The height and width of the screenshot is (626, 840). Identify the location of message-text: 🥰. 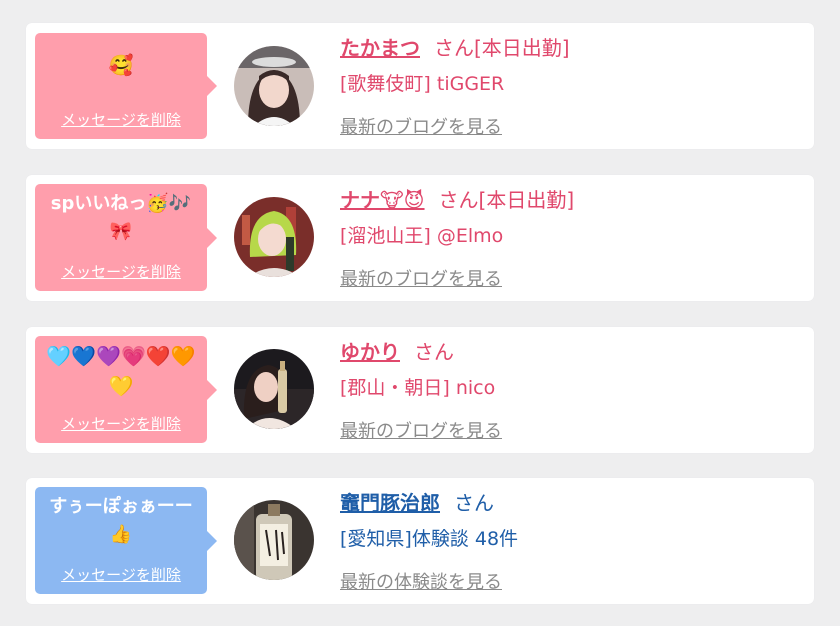
(121, 57).